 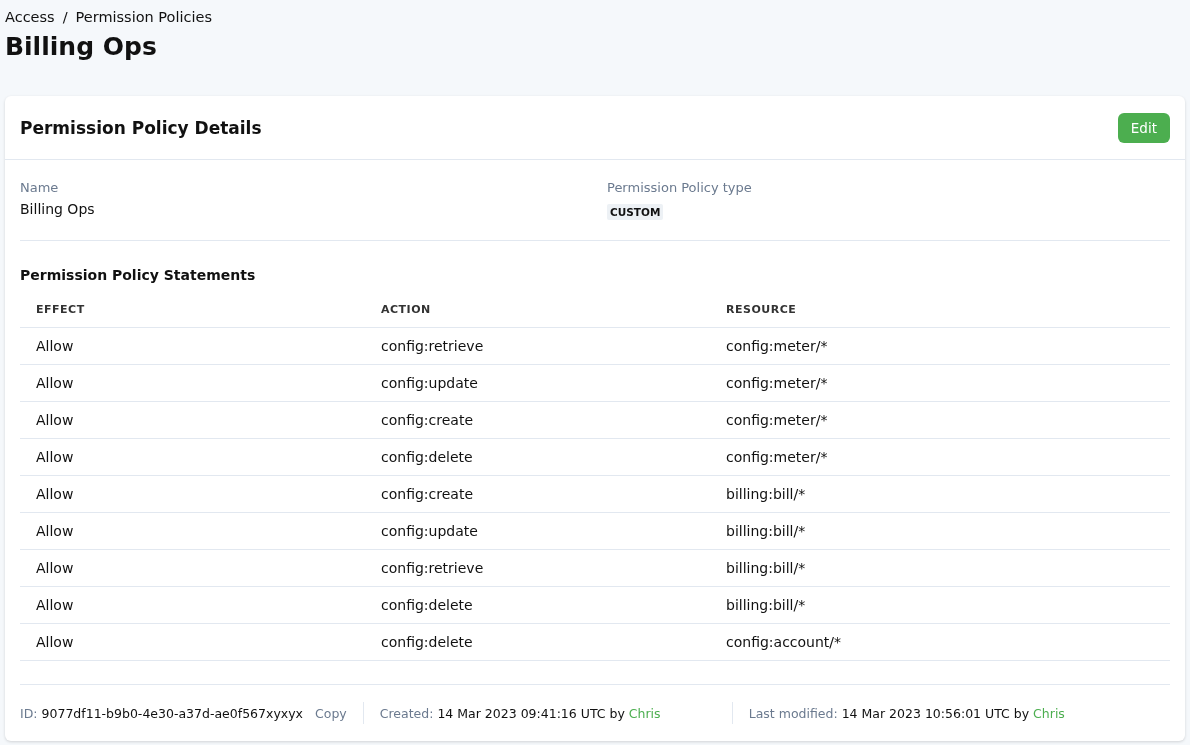 I want to click on policy-type-tag: CUSTOM, so click(x=635, y=212).